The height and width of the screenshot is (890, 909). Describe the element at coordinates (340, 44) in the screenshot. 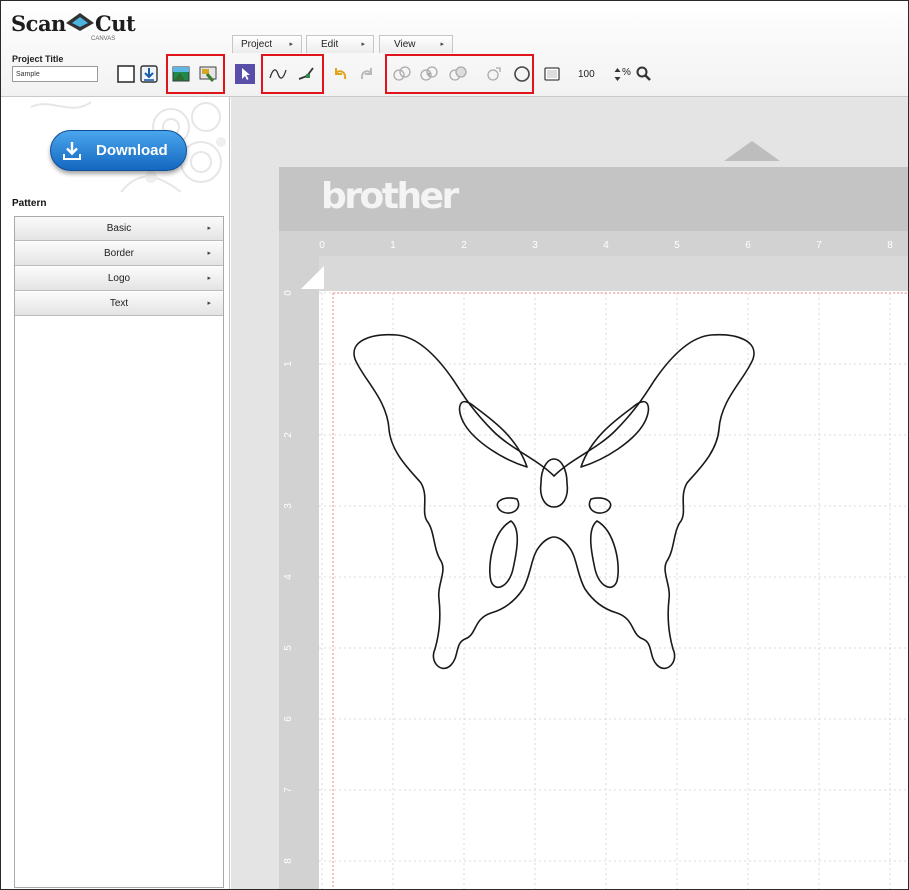

I see `menu-edit: Edit ▸` at that location.